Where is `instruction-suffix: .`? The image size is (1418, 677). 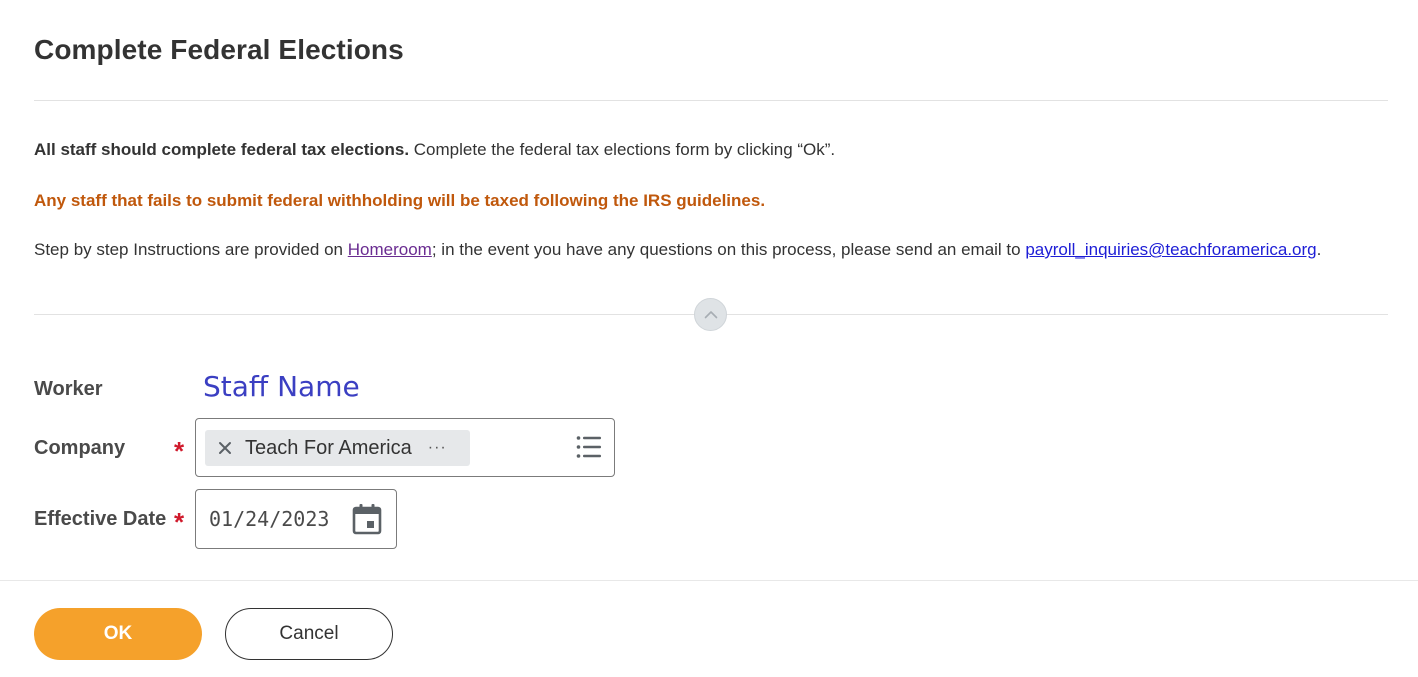 instruction-suffix: . is located at coordinates (1319, 249).